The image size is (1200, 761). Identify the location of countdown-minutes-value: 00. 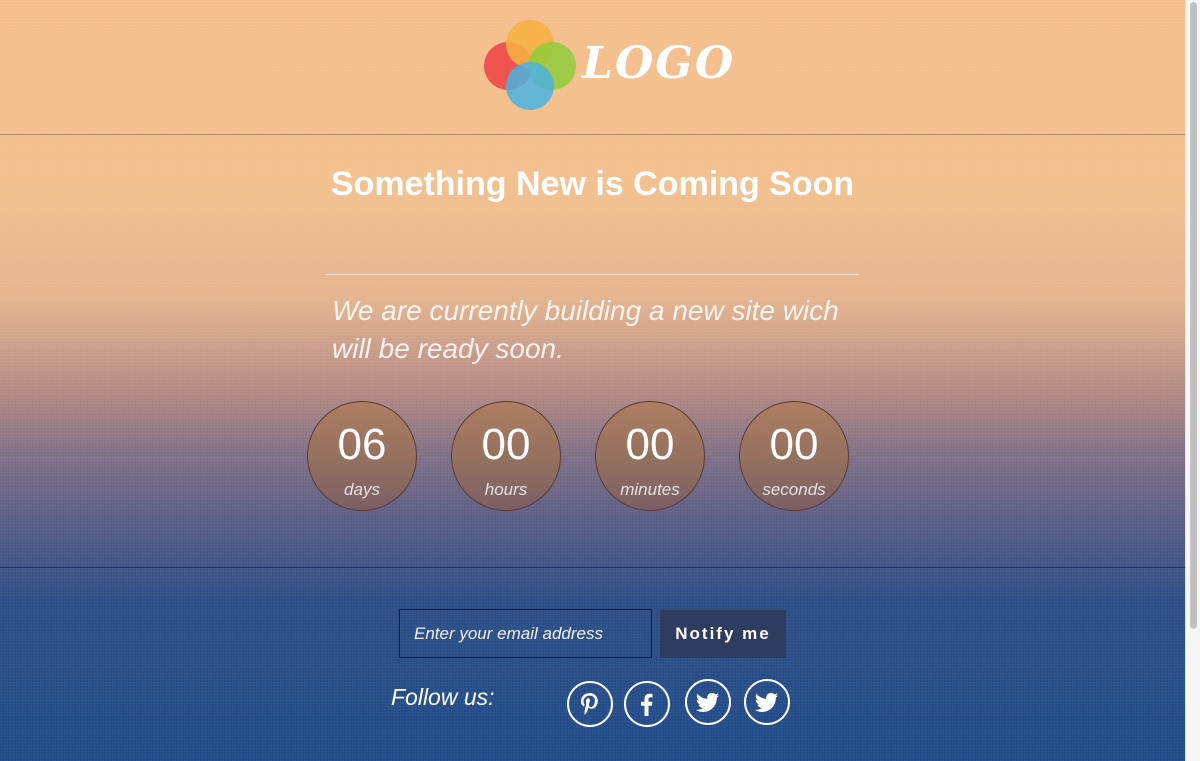
(650, 444).